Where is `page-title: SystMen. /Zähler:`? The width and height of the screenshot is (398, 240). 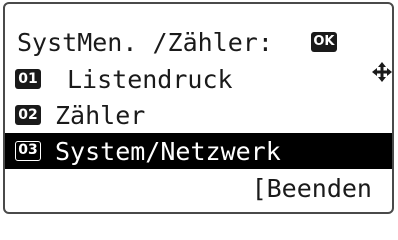
page-title: SystMen. /Zähler: is located at coordinates (145, 42).